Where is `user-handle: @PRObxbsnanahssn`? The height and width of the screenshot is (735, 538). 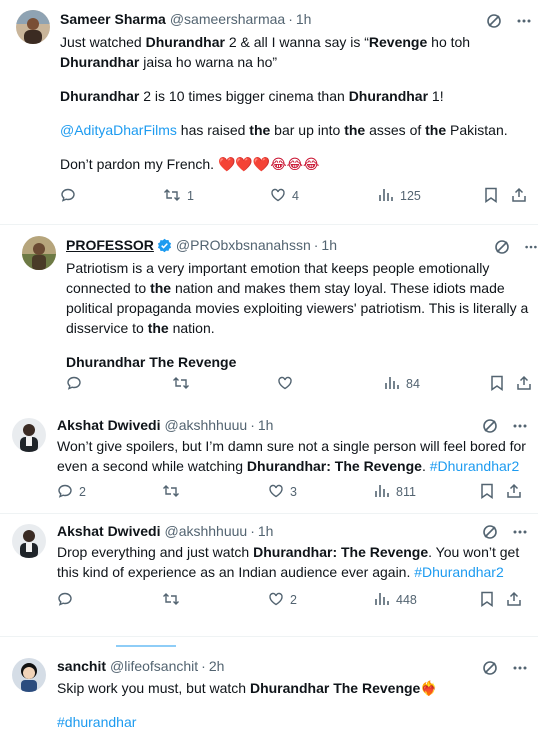
user-handle: @PRObxbsnanahssn is located at coordinates (243, 245).